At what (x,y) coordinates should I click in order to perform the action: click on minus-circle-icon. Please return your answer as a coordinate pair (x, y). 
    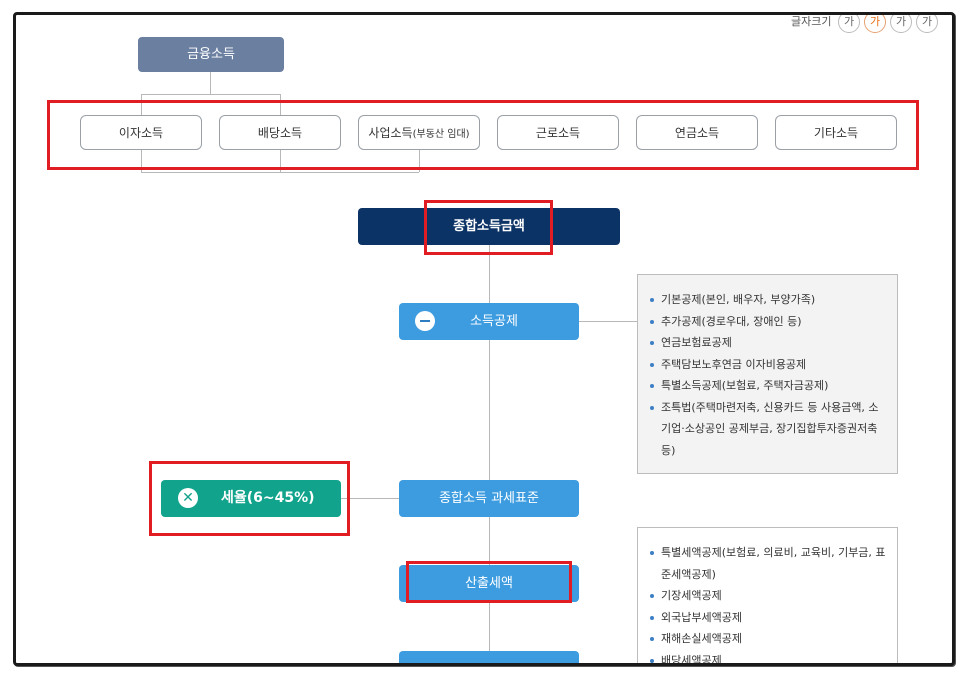
    Looking at the image, I should click on (425, 321).